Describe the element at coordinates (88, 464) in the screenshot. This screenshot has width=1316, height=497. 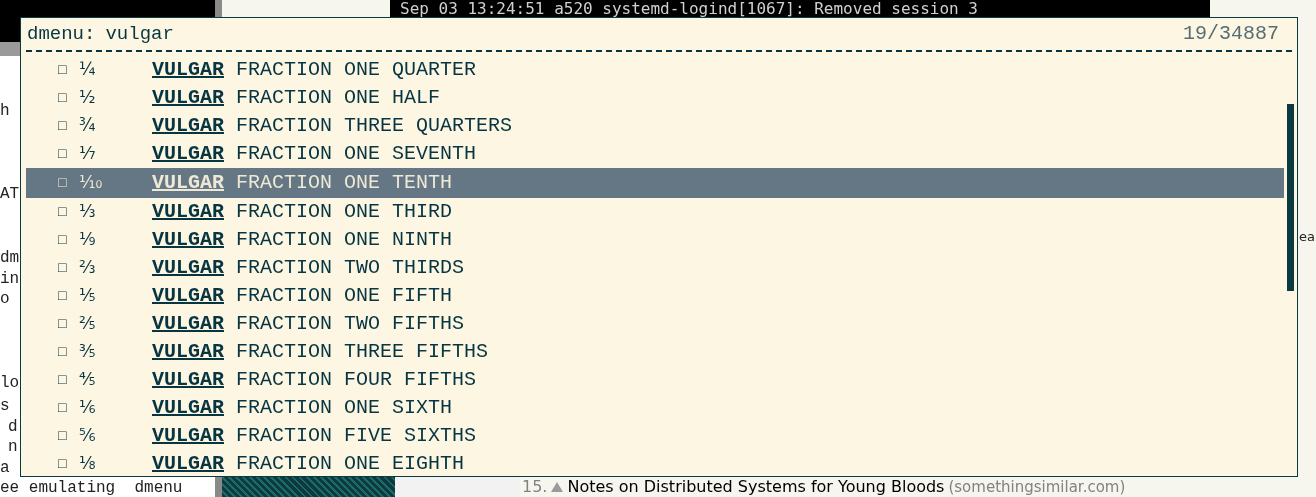
I see `fraction-glyph: ⅛` at that location.